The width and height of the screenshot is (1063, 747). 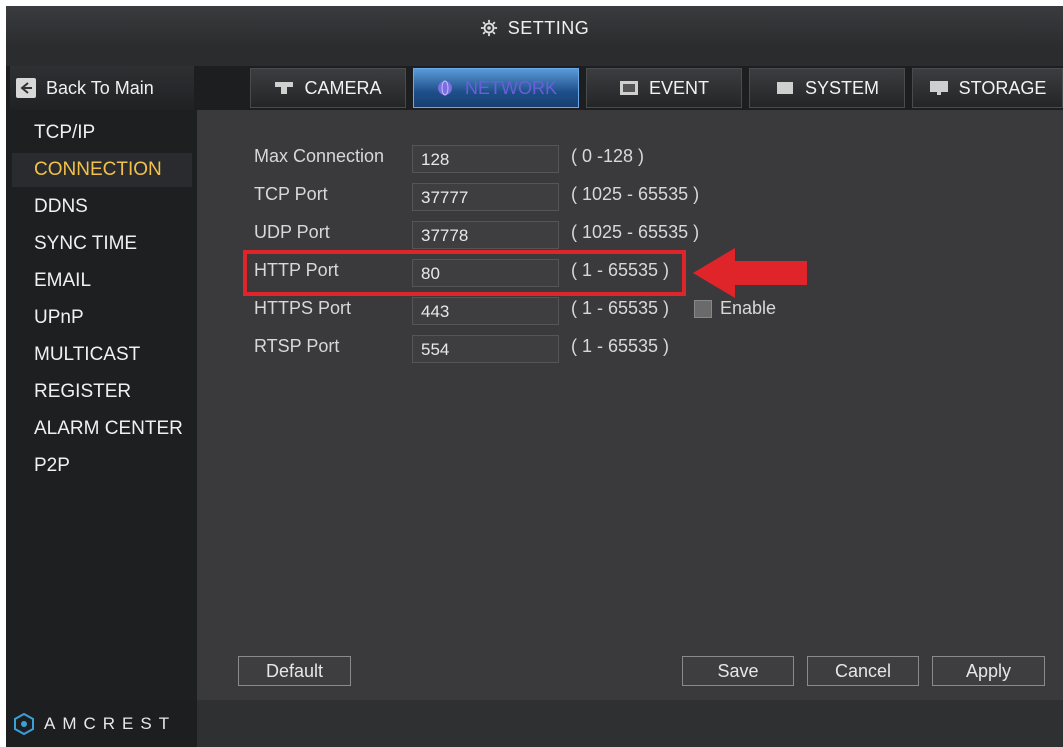 What do you see at coordinates (63, 280) in the screenshot?
I see `sidebar-item-label: EMAIL` at bounding box center [63, 280].